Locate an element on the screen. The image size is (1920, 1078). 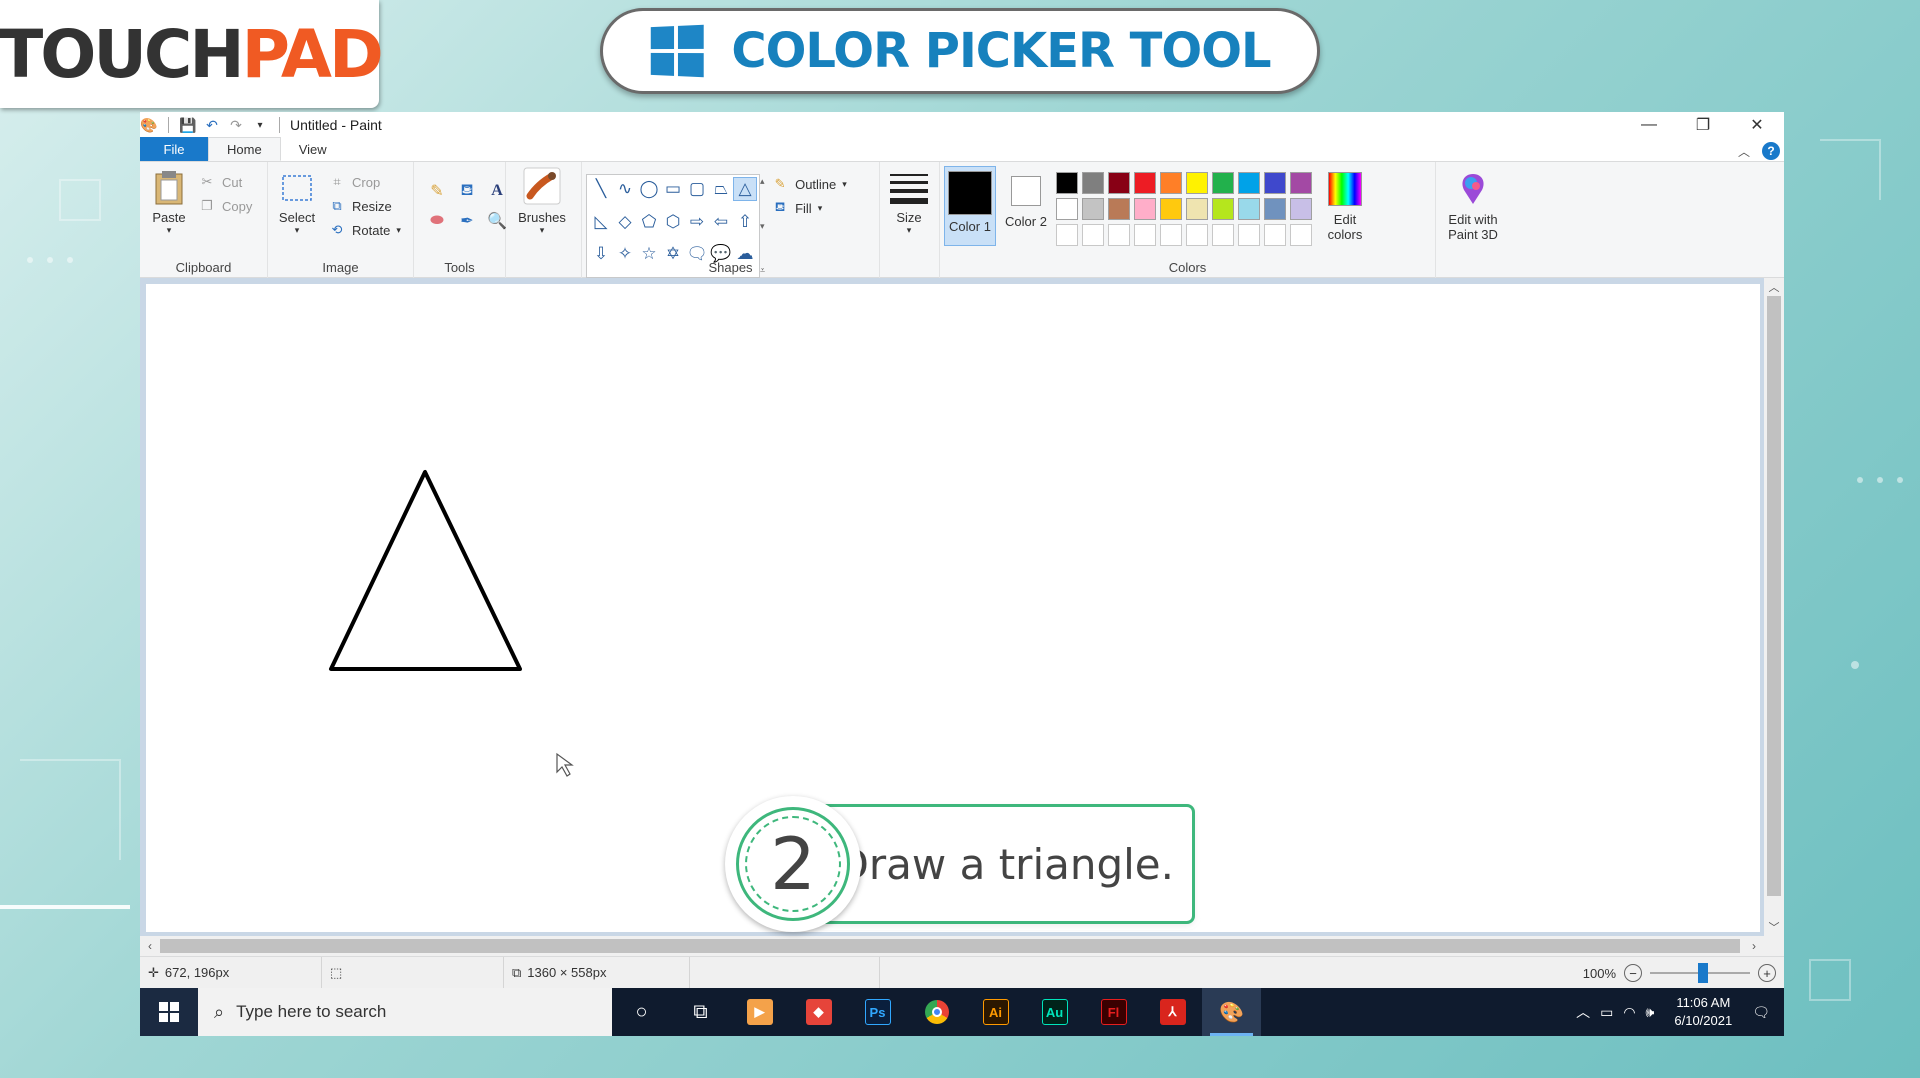
flash-icon: Fl is located at coordinates (1113, 1012).